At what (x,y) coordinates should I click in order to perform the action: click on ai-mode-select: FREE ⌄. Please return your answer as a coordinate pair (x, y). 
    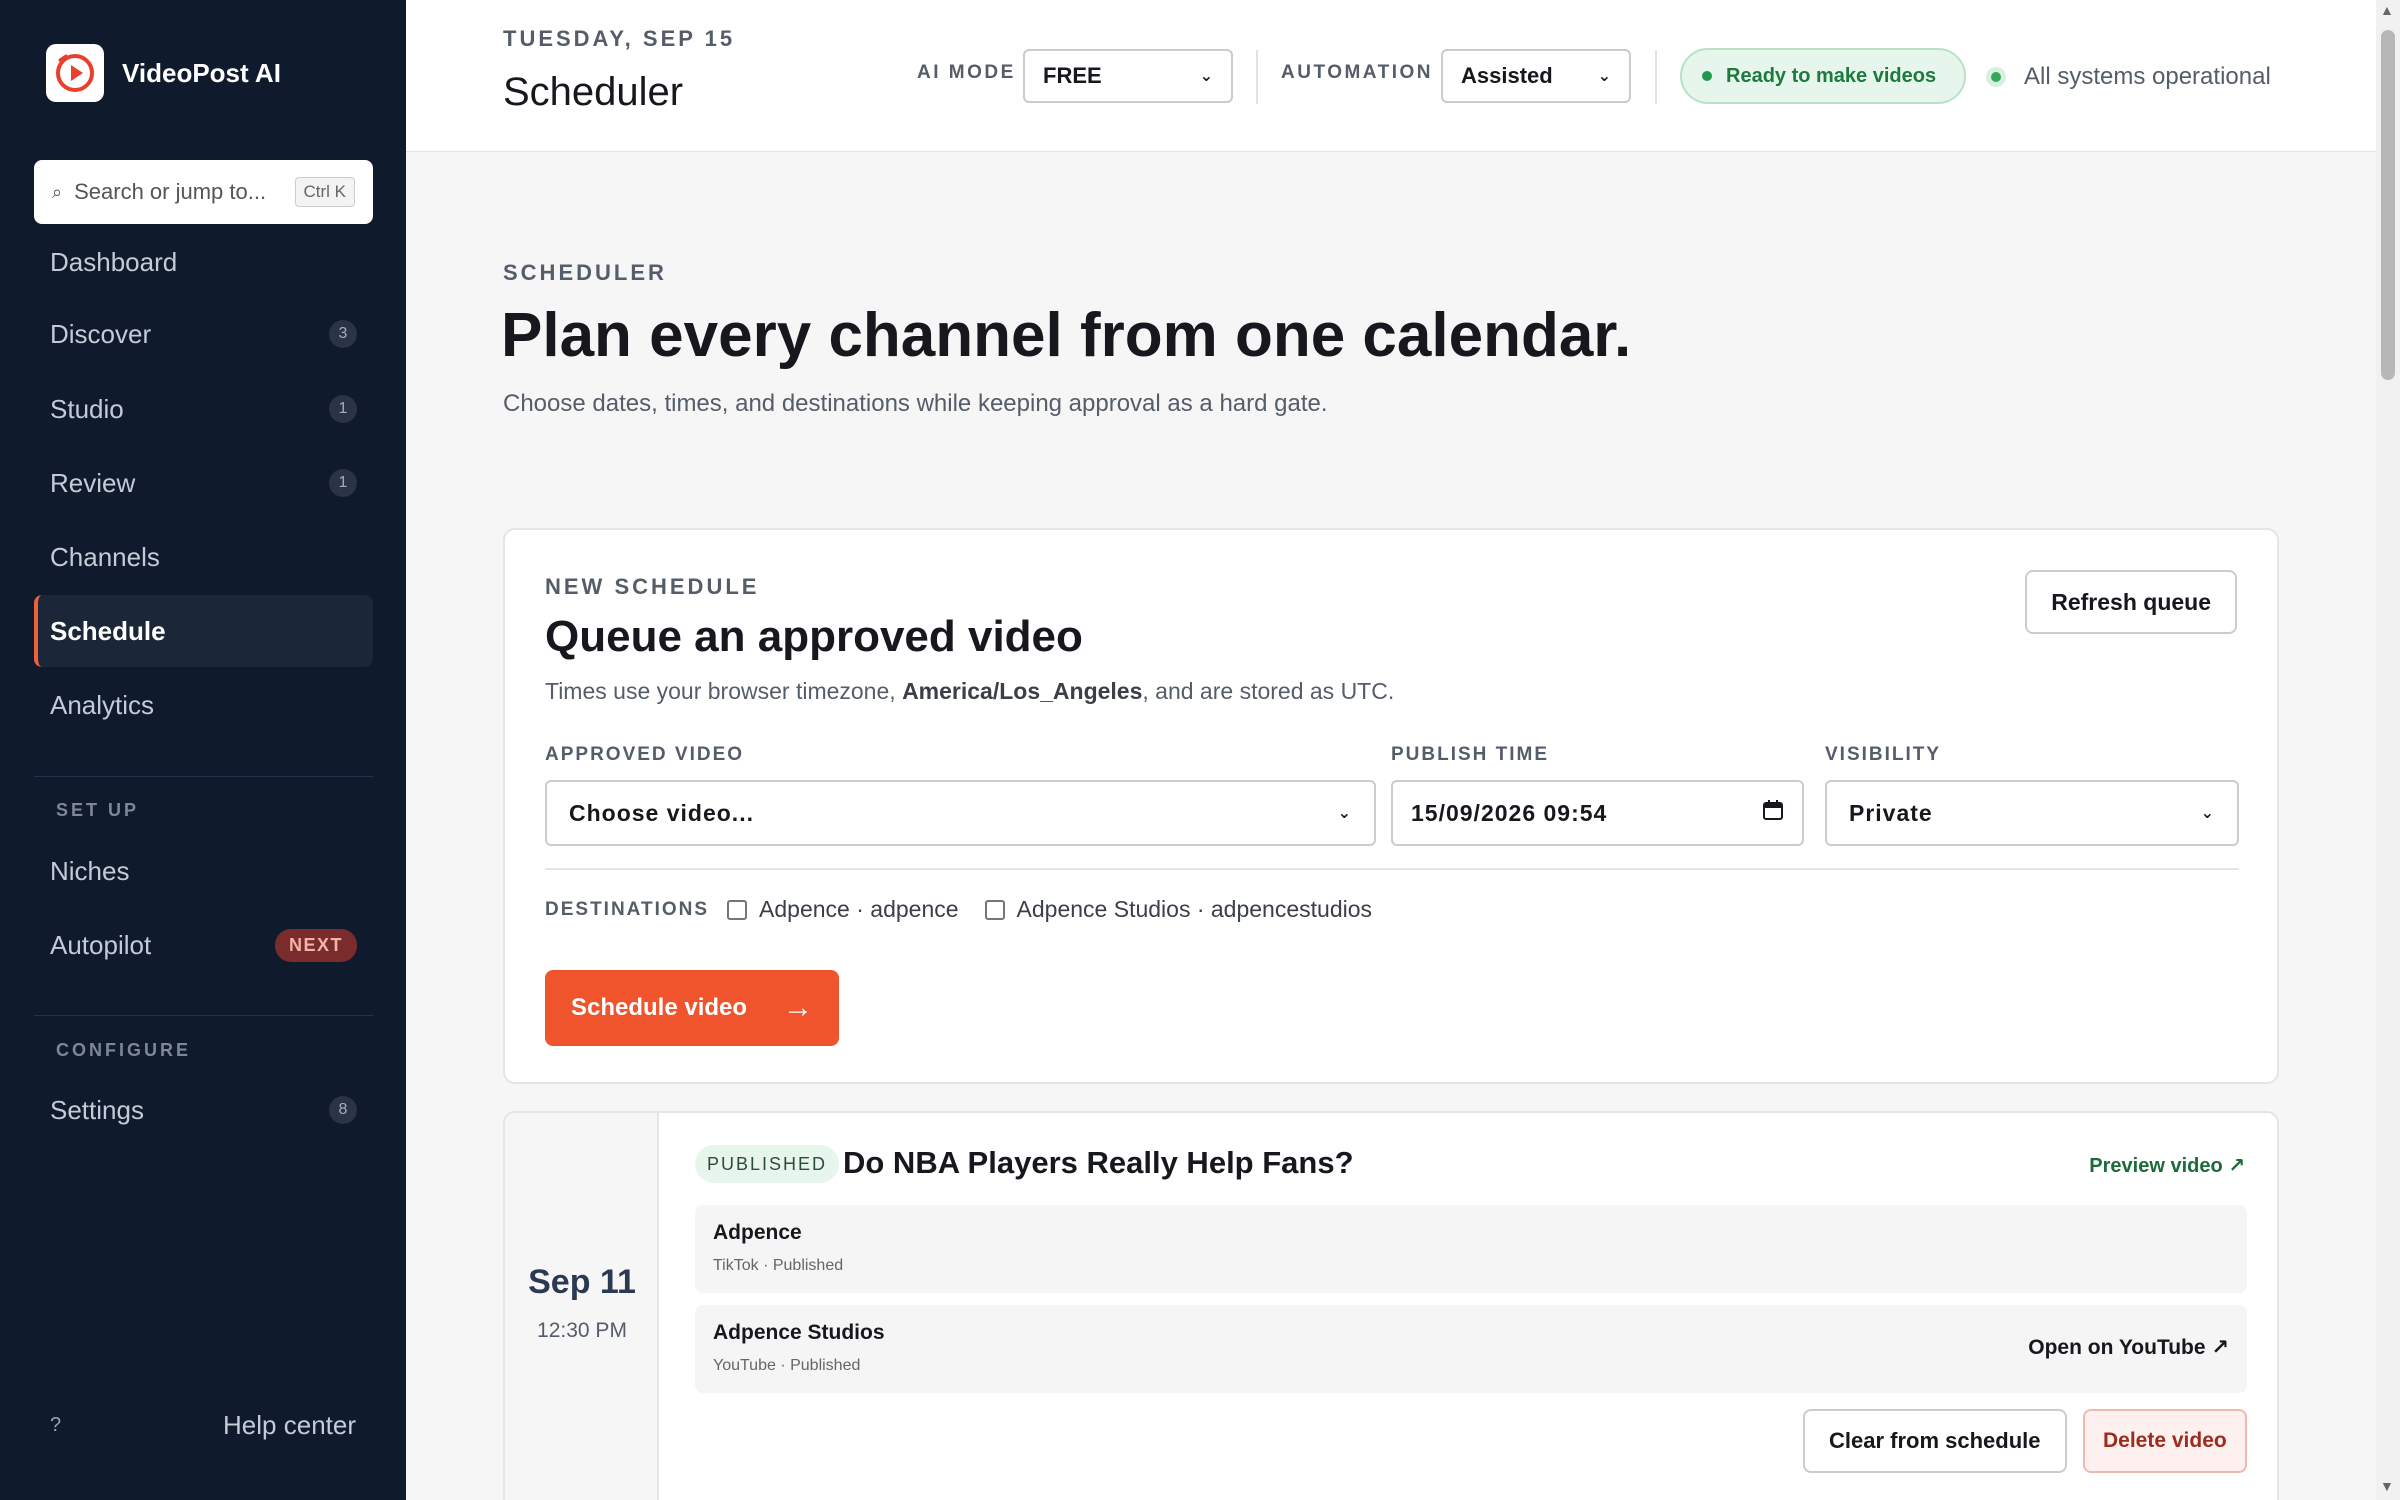
    Looking at the image, I should click on (1128, 76).